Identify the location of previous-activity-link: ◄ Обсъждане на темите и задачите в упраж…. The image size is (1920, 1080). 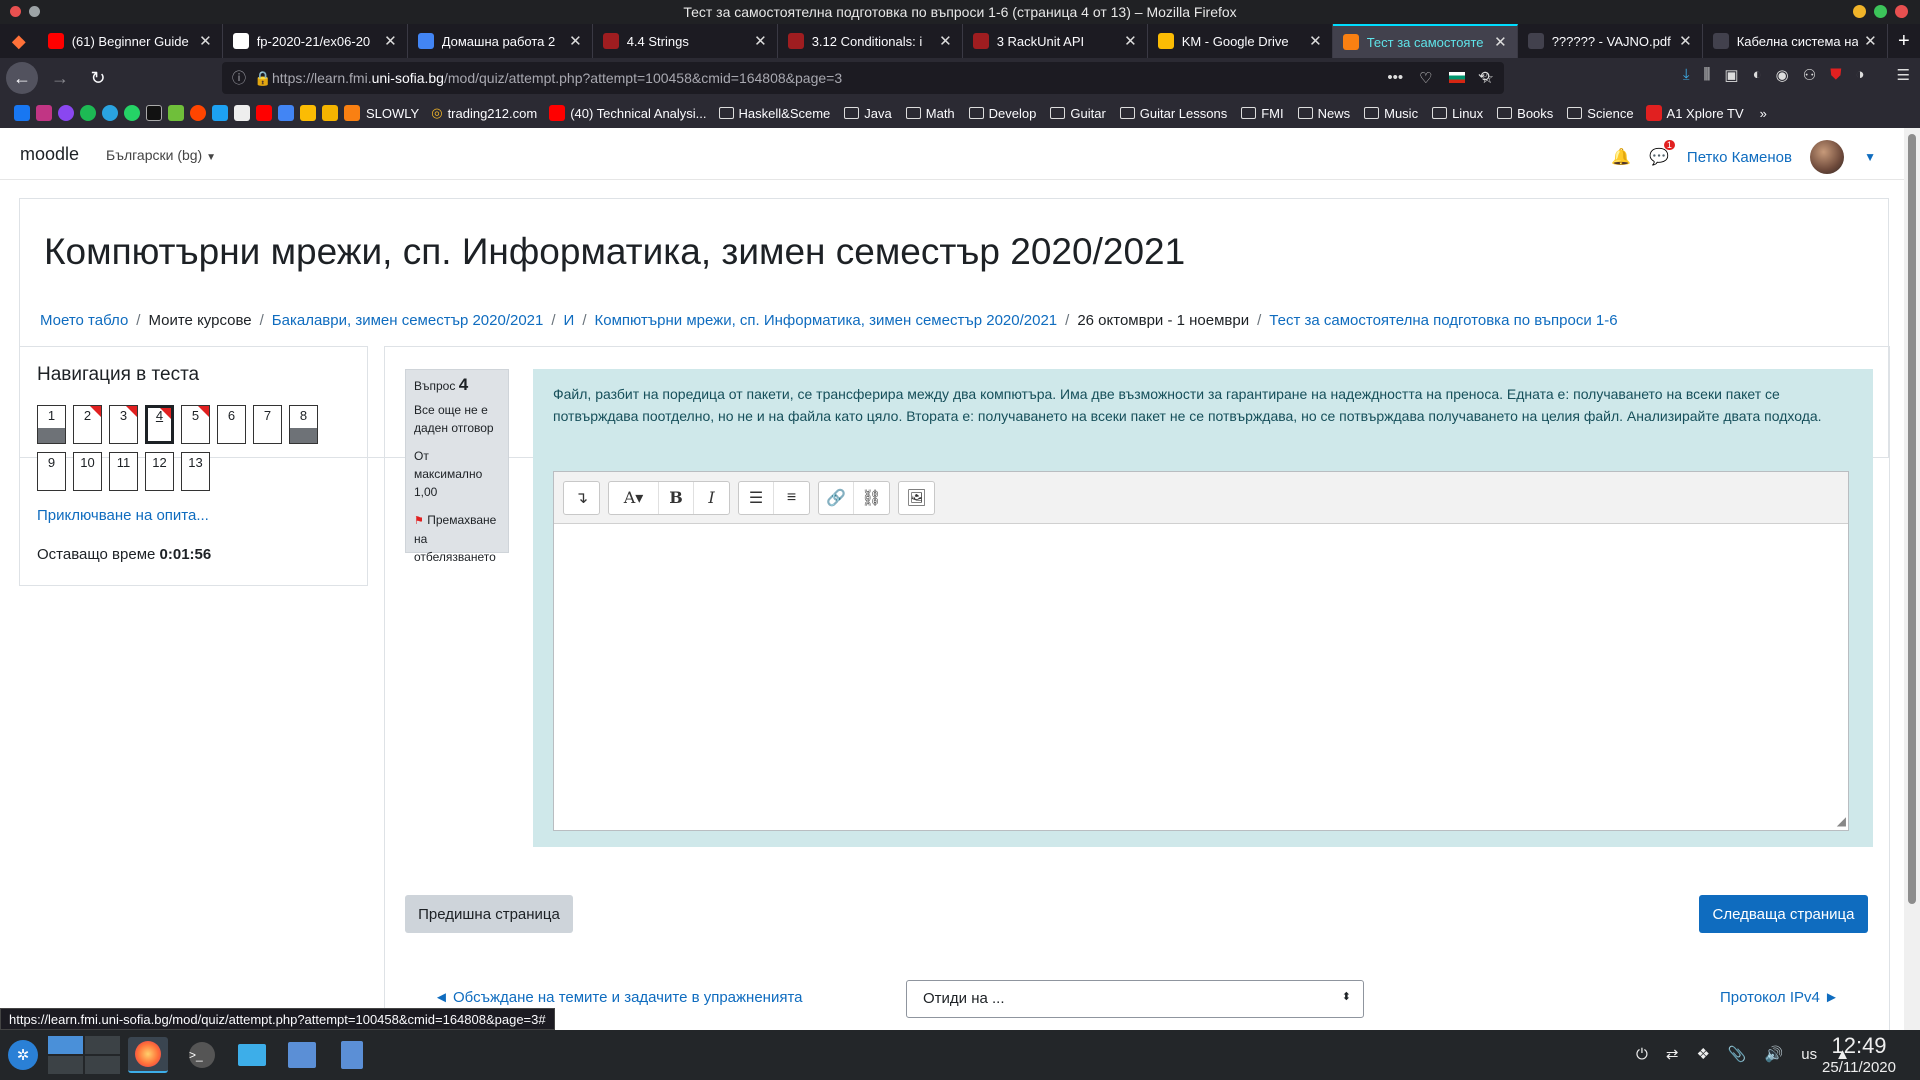
(618, 997).